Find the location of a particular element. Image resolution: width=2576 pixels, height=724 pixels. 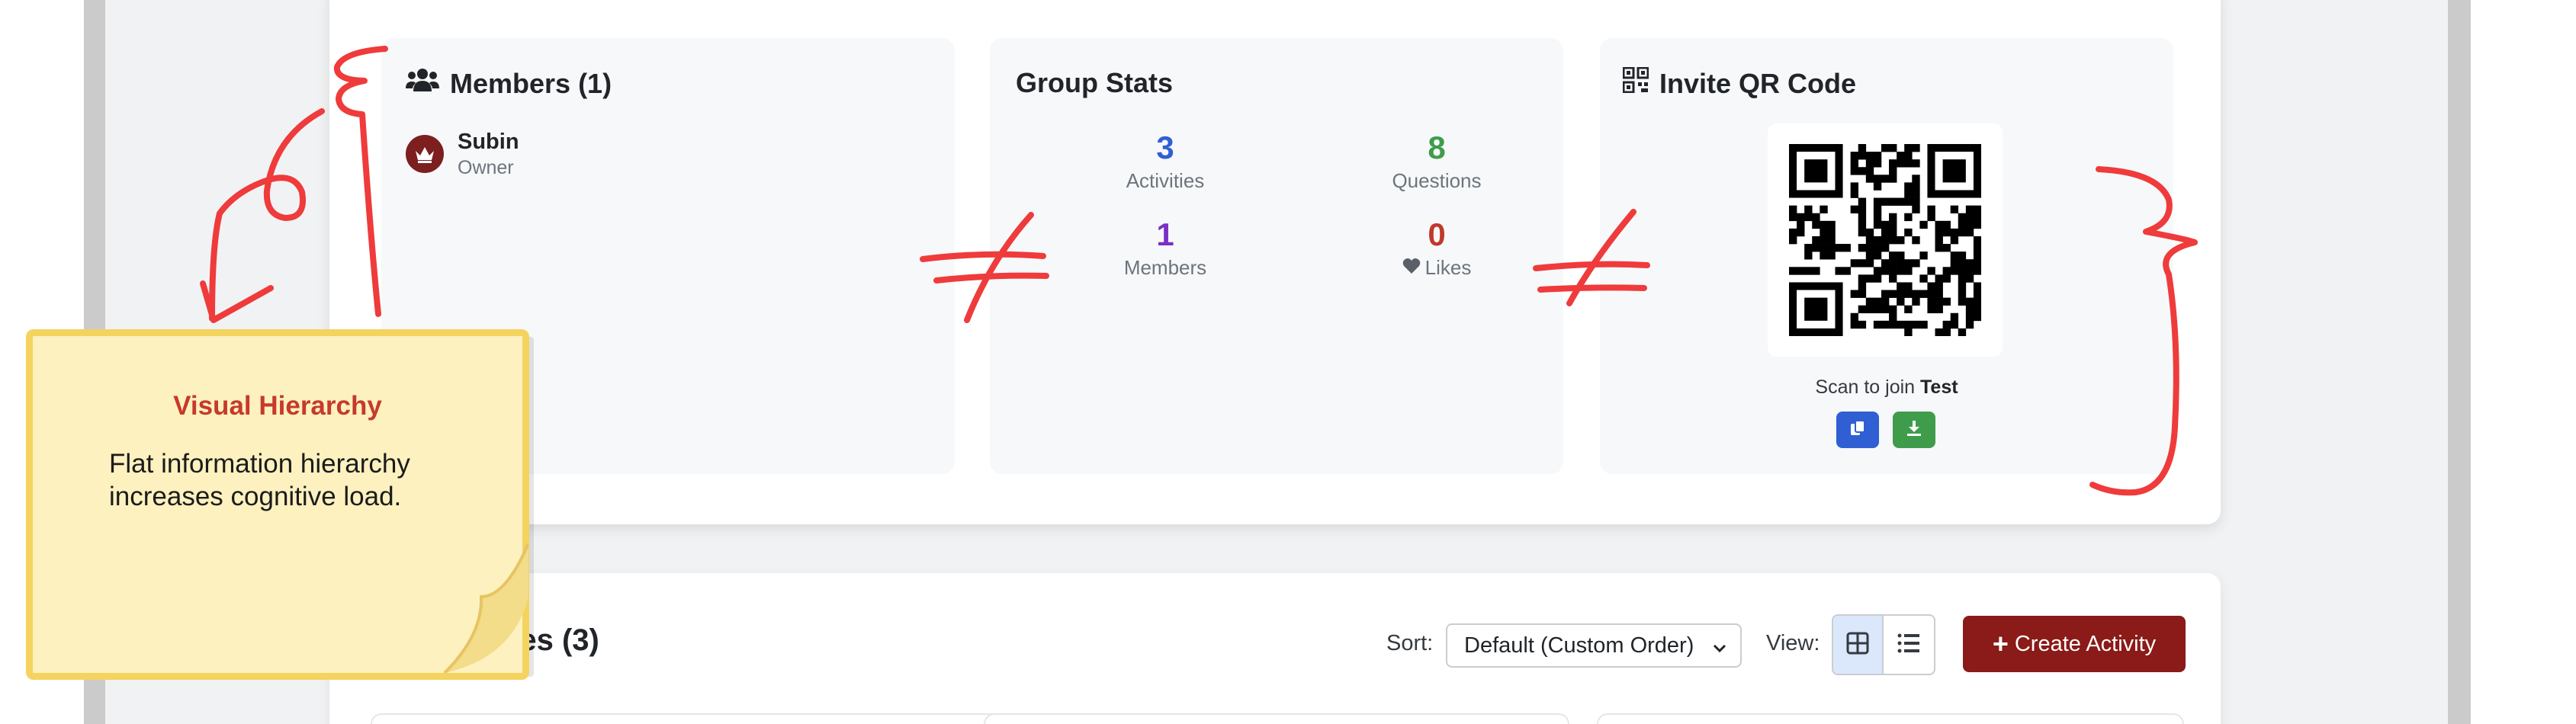

plus-icon: + is located at coordinates (2000, 643).